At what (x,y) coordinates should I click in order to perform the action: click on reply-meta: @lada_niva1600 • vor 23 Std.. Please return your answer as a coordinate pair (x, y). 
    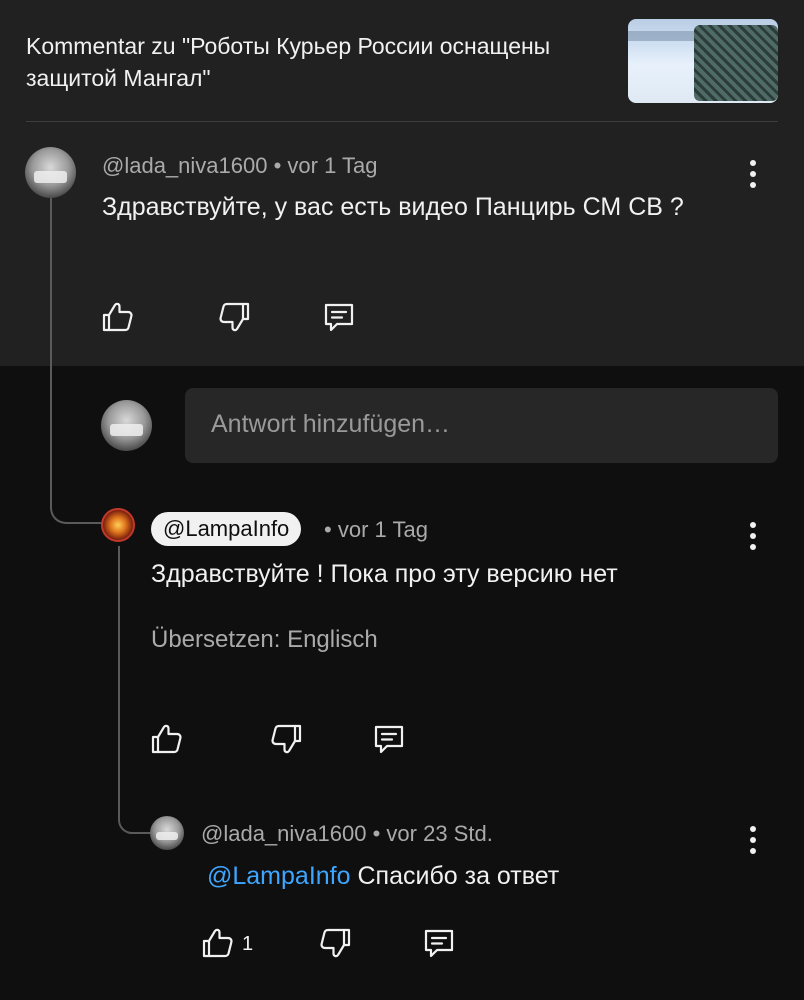
    Looking at the image, I should click on (347, 834).